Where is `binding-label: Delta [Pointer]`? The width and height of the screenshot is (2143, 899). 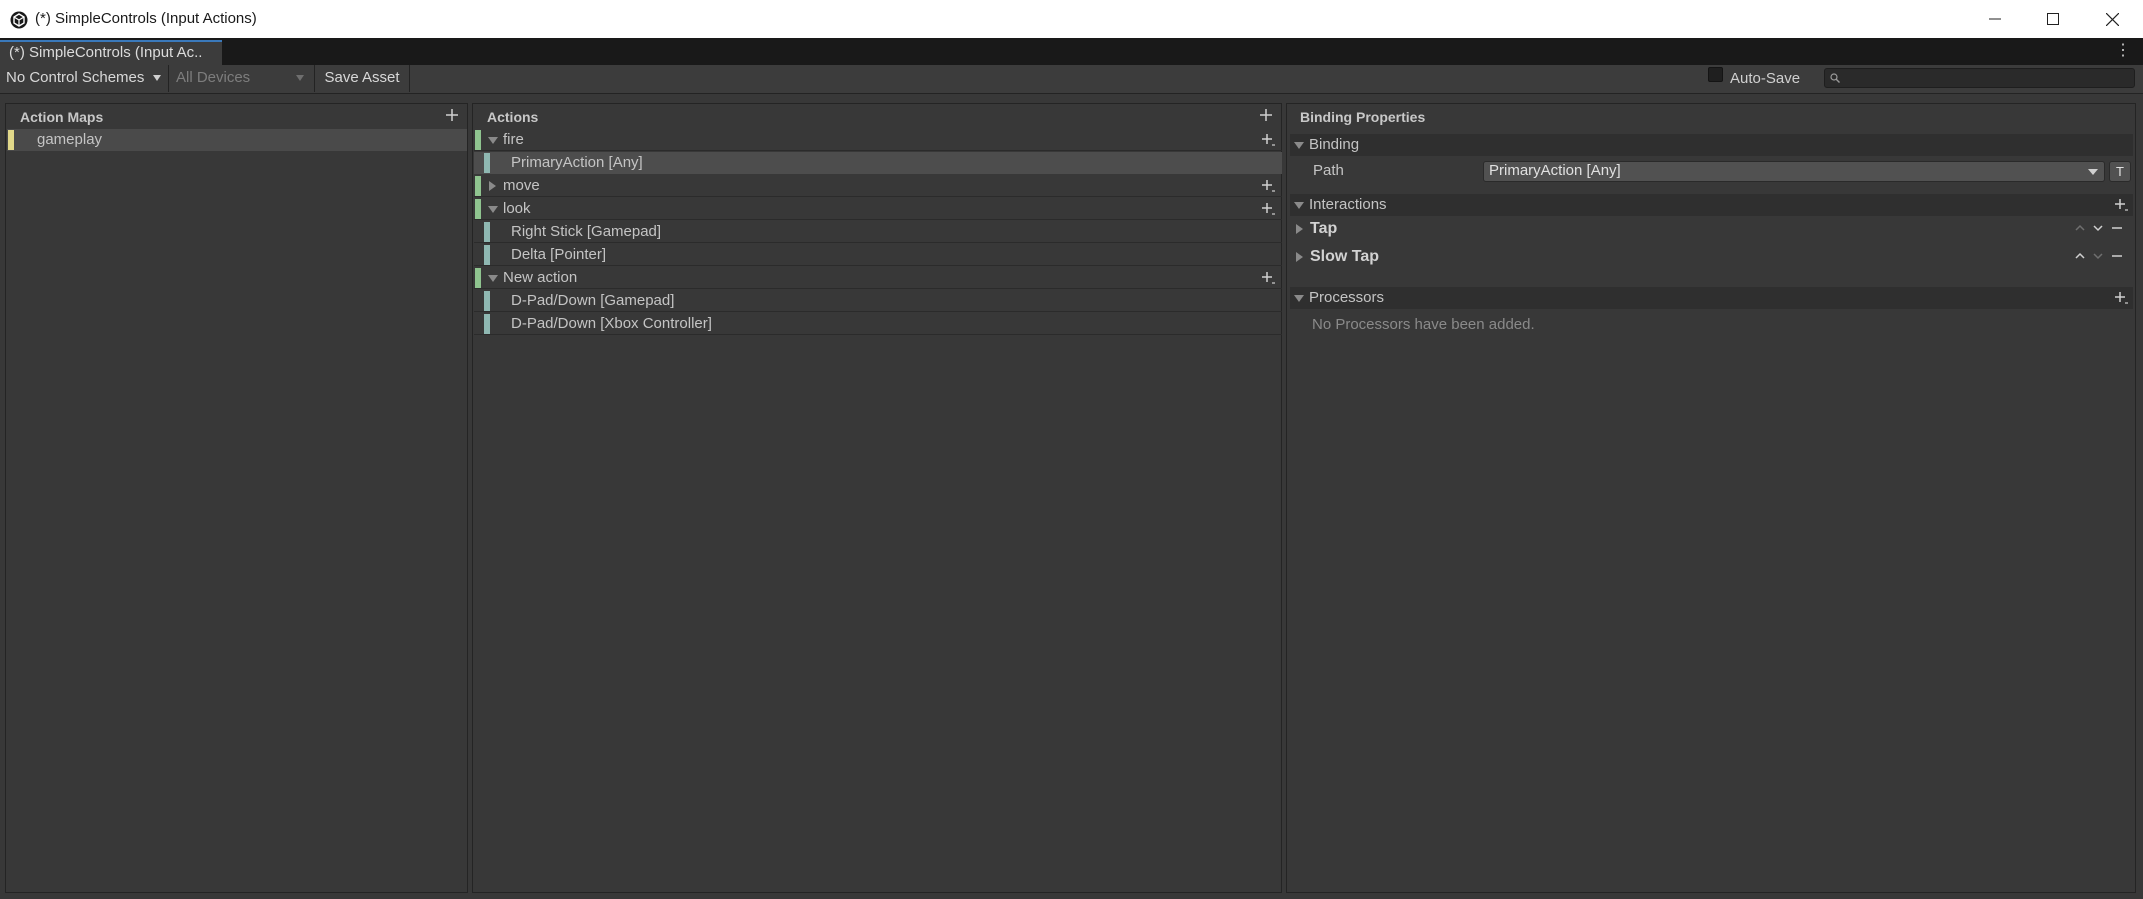
binding-label: Delta [Pointer] is located at coordinates (559, 254).